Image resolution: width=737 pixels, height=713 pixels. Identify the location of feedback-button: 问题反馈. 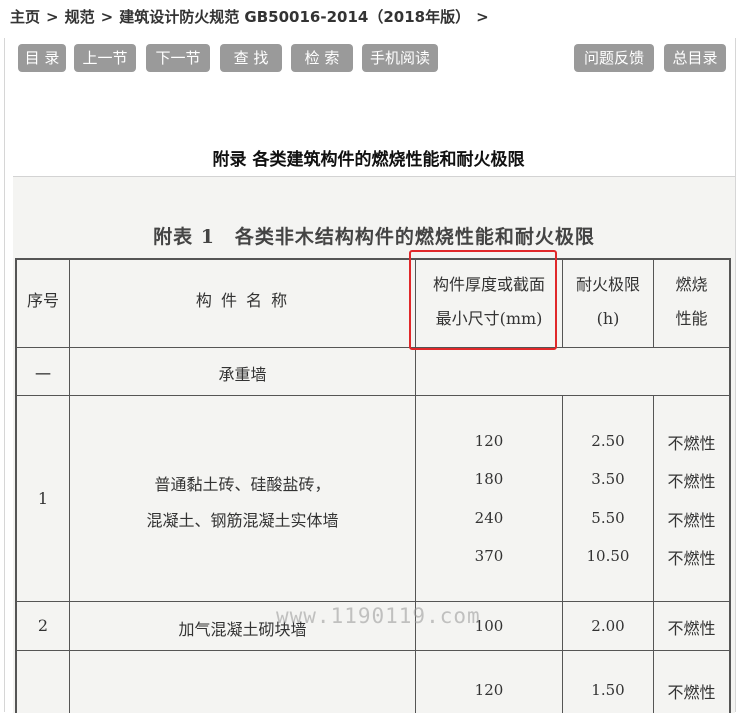
(614, 58).